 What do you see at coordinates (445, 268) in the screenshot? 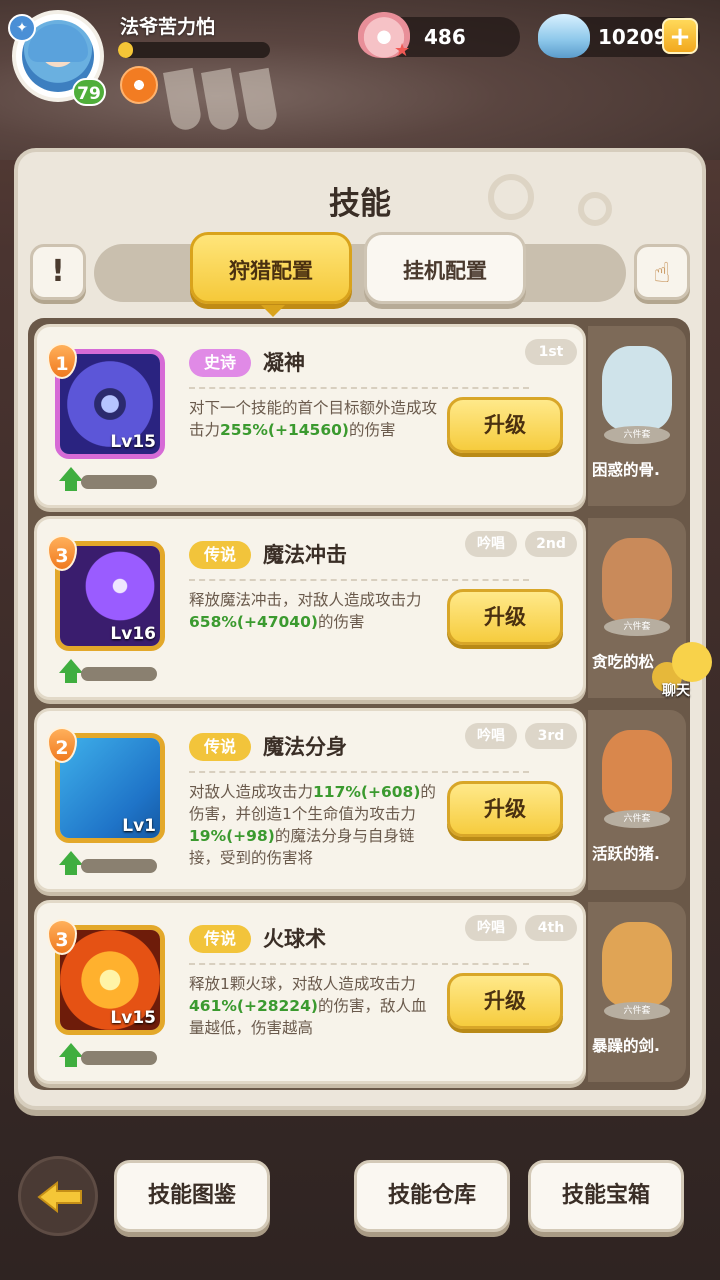
I see `tab-idle-config: 挂机配置` at bounding box center [445, 268].